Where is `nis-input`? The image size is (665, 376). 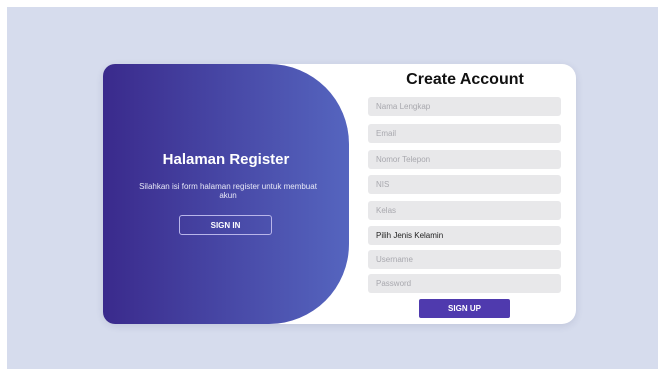
nis-input is located at coordinates (464, 184).